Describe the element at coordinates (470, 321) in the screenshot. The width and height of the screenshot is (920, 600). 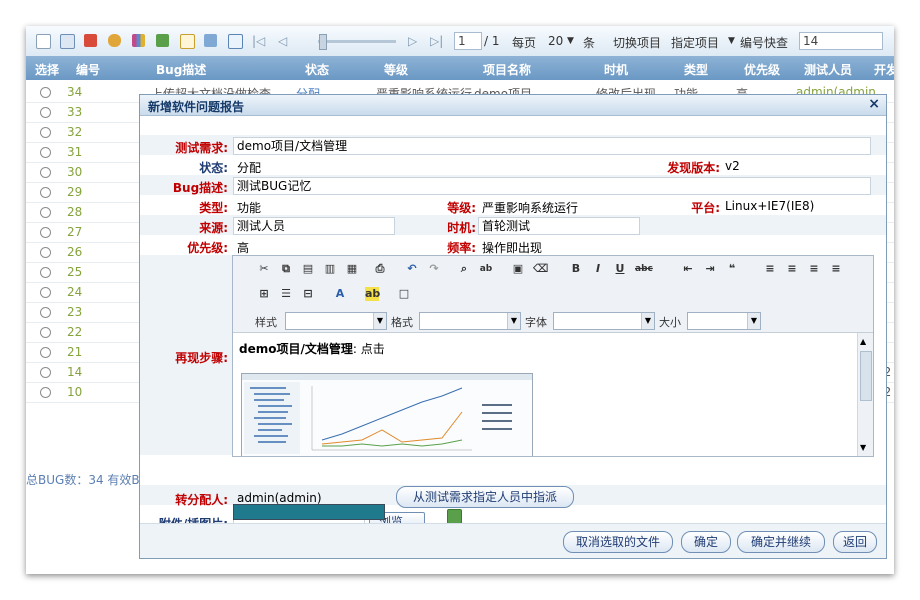
I see `format-select: ▼` at that location.